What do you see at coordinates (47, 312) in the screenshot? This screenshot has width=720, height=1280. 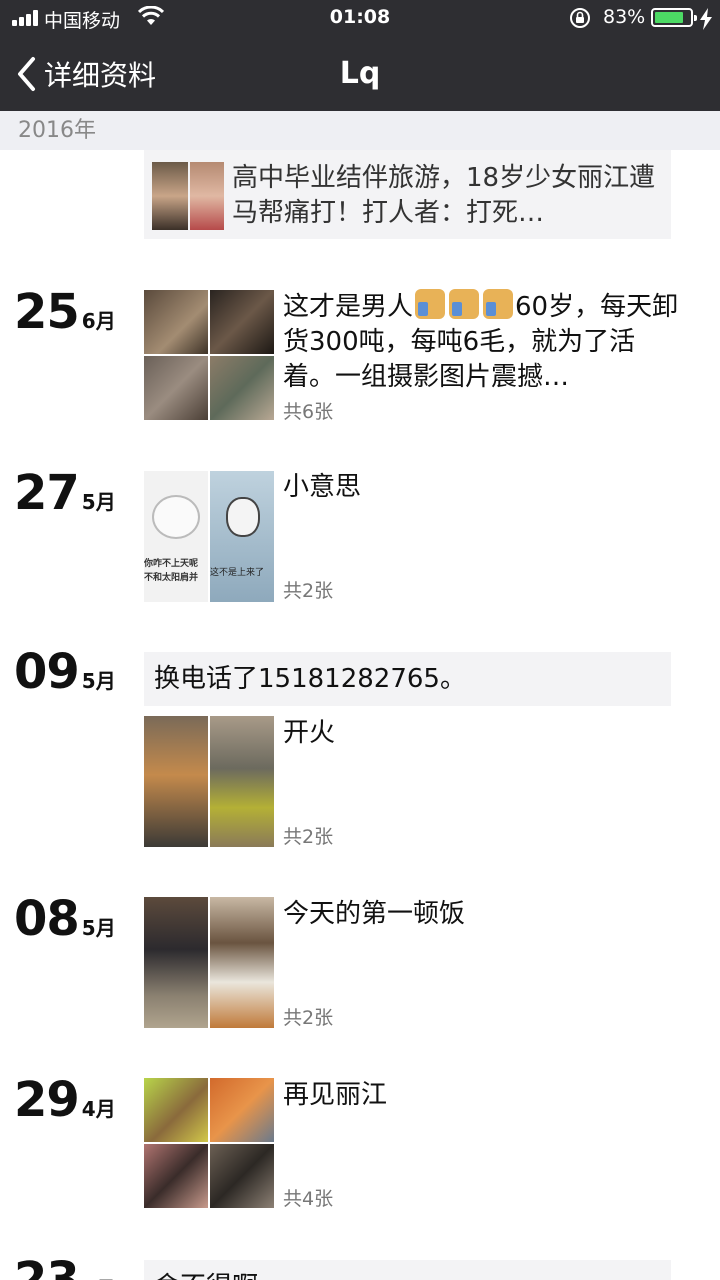 I see `date-day: 25` at bounding box center [47, 312].